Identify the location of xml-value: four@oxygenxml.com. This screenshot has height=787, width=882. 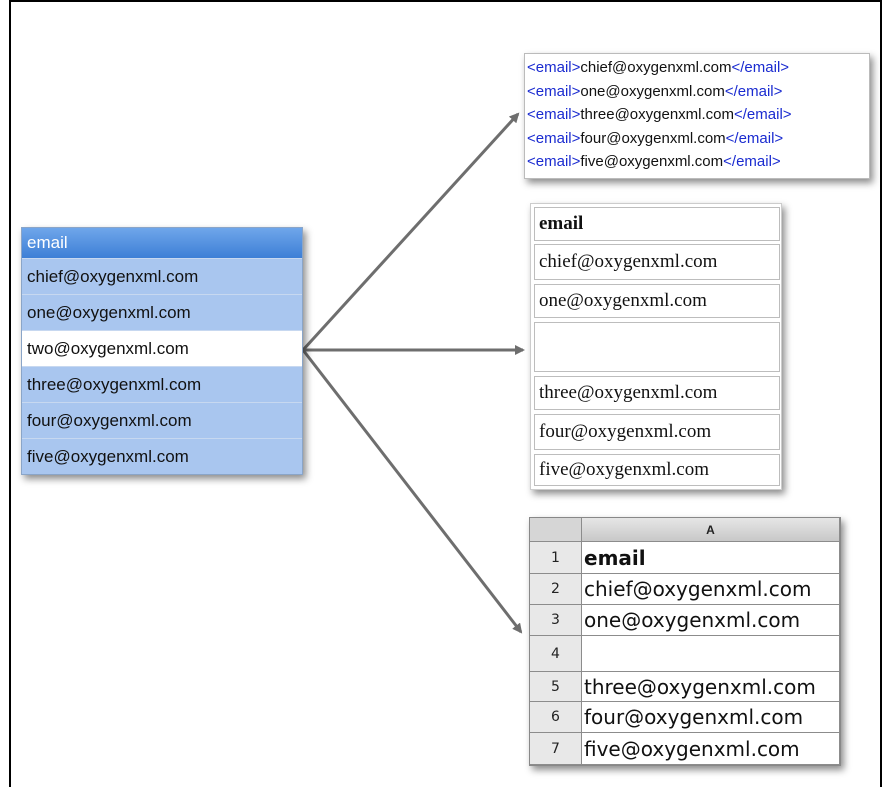
(653, 138).